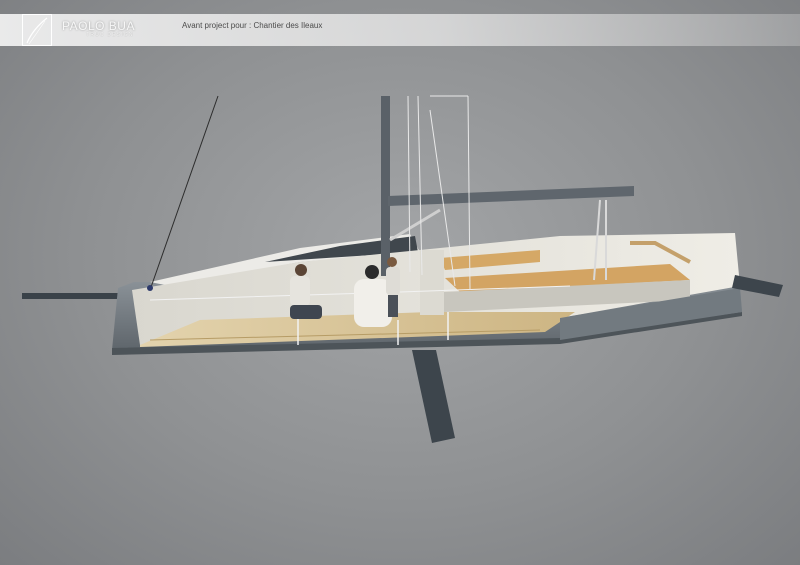 This screenshot has height=565, width=800. I want to click on bow-fitting, so click(150, 288).